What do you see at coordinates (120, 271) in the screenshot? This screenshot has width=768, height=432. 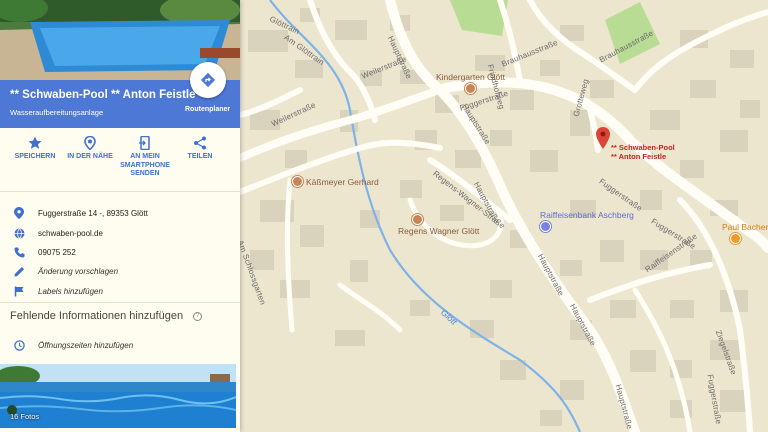 I see `suggest-edit-row: Änderung vorschlagen` at bounding box center [120, 271].